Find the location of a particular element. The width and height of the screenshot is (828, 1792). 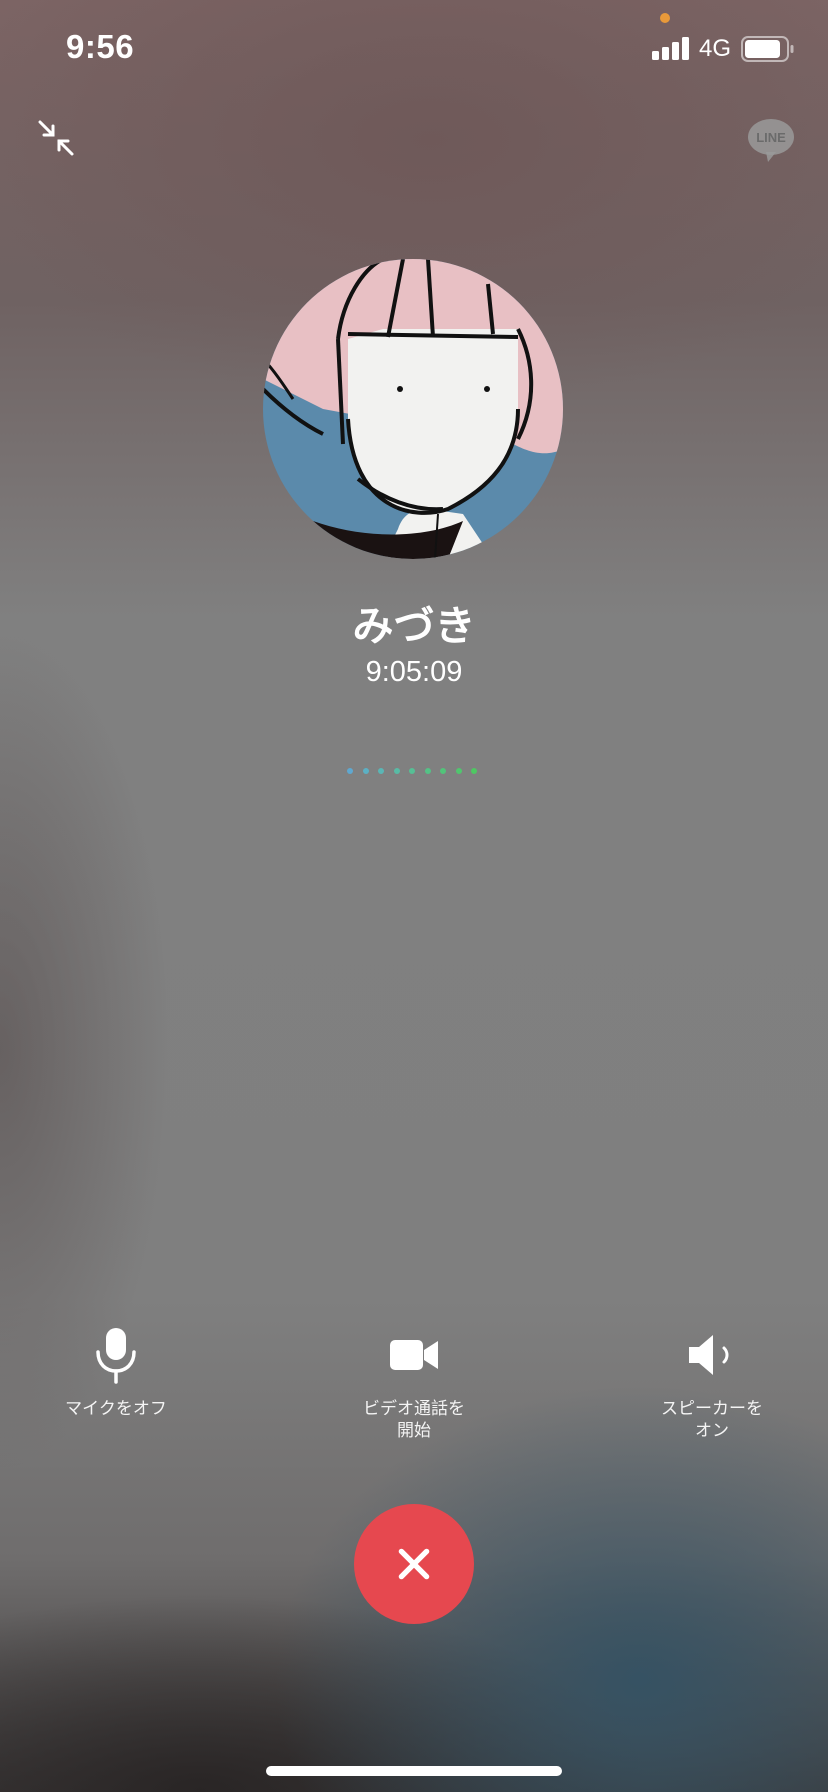

status-time: 9:56 is located at coordinates (100, 46).